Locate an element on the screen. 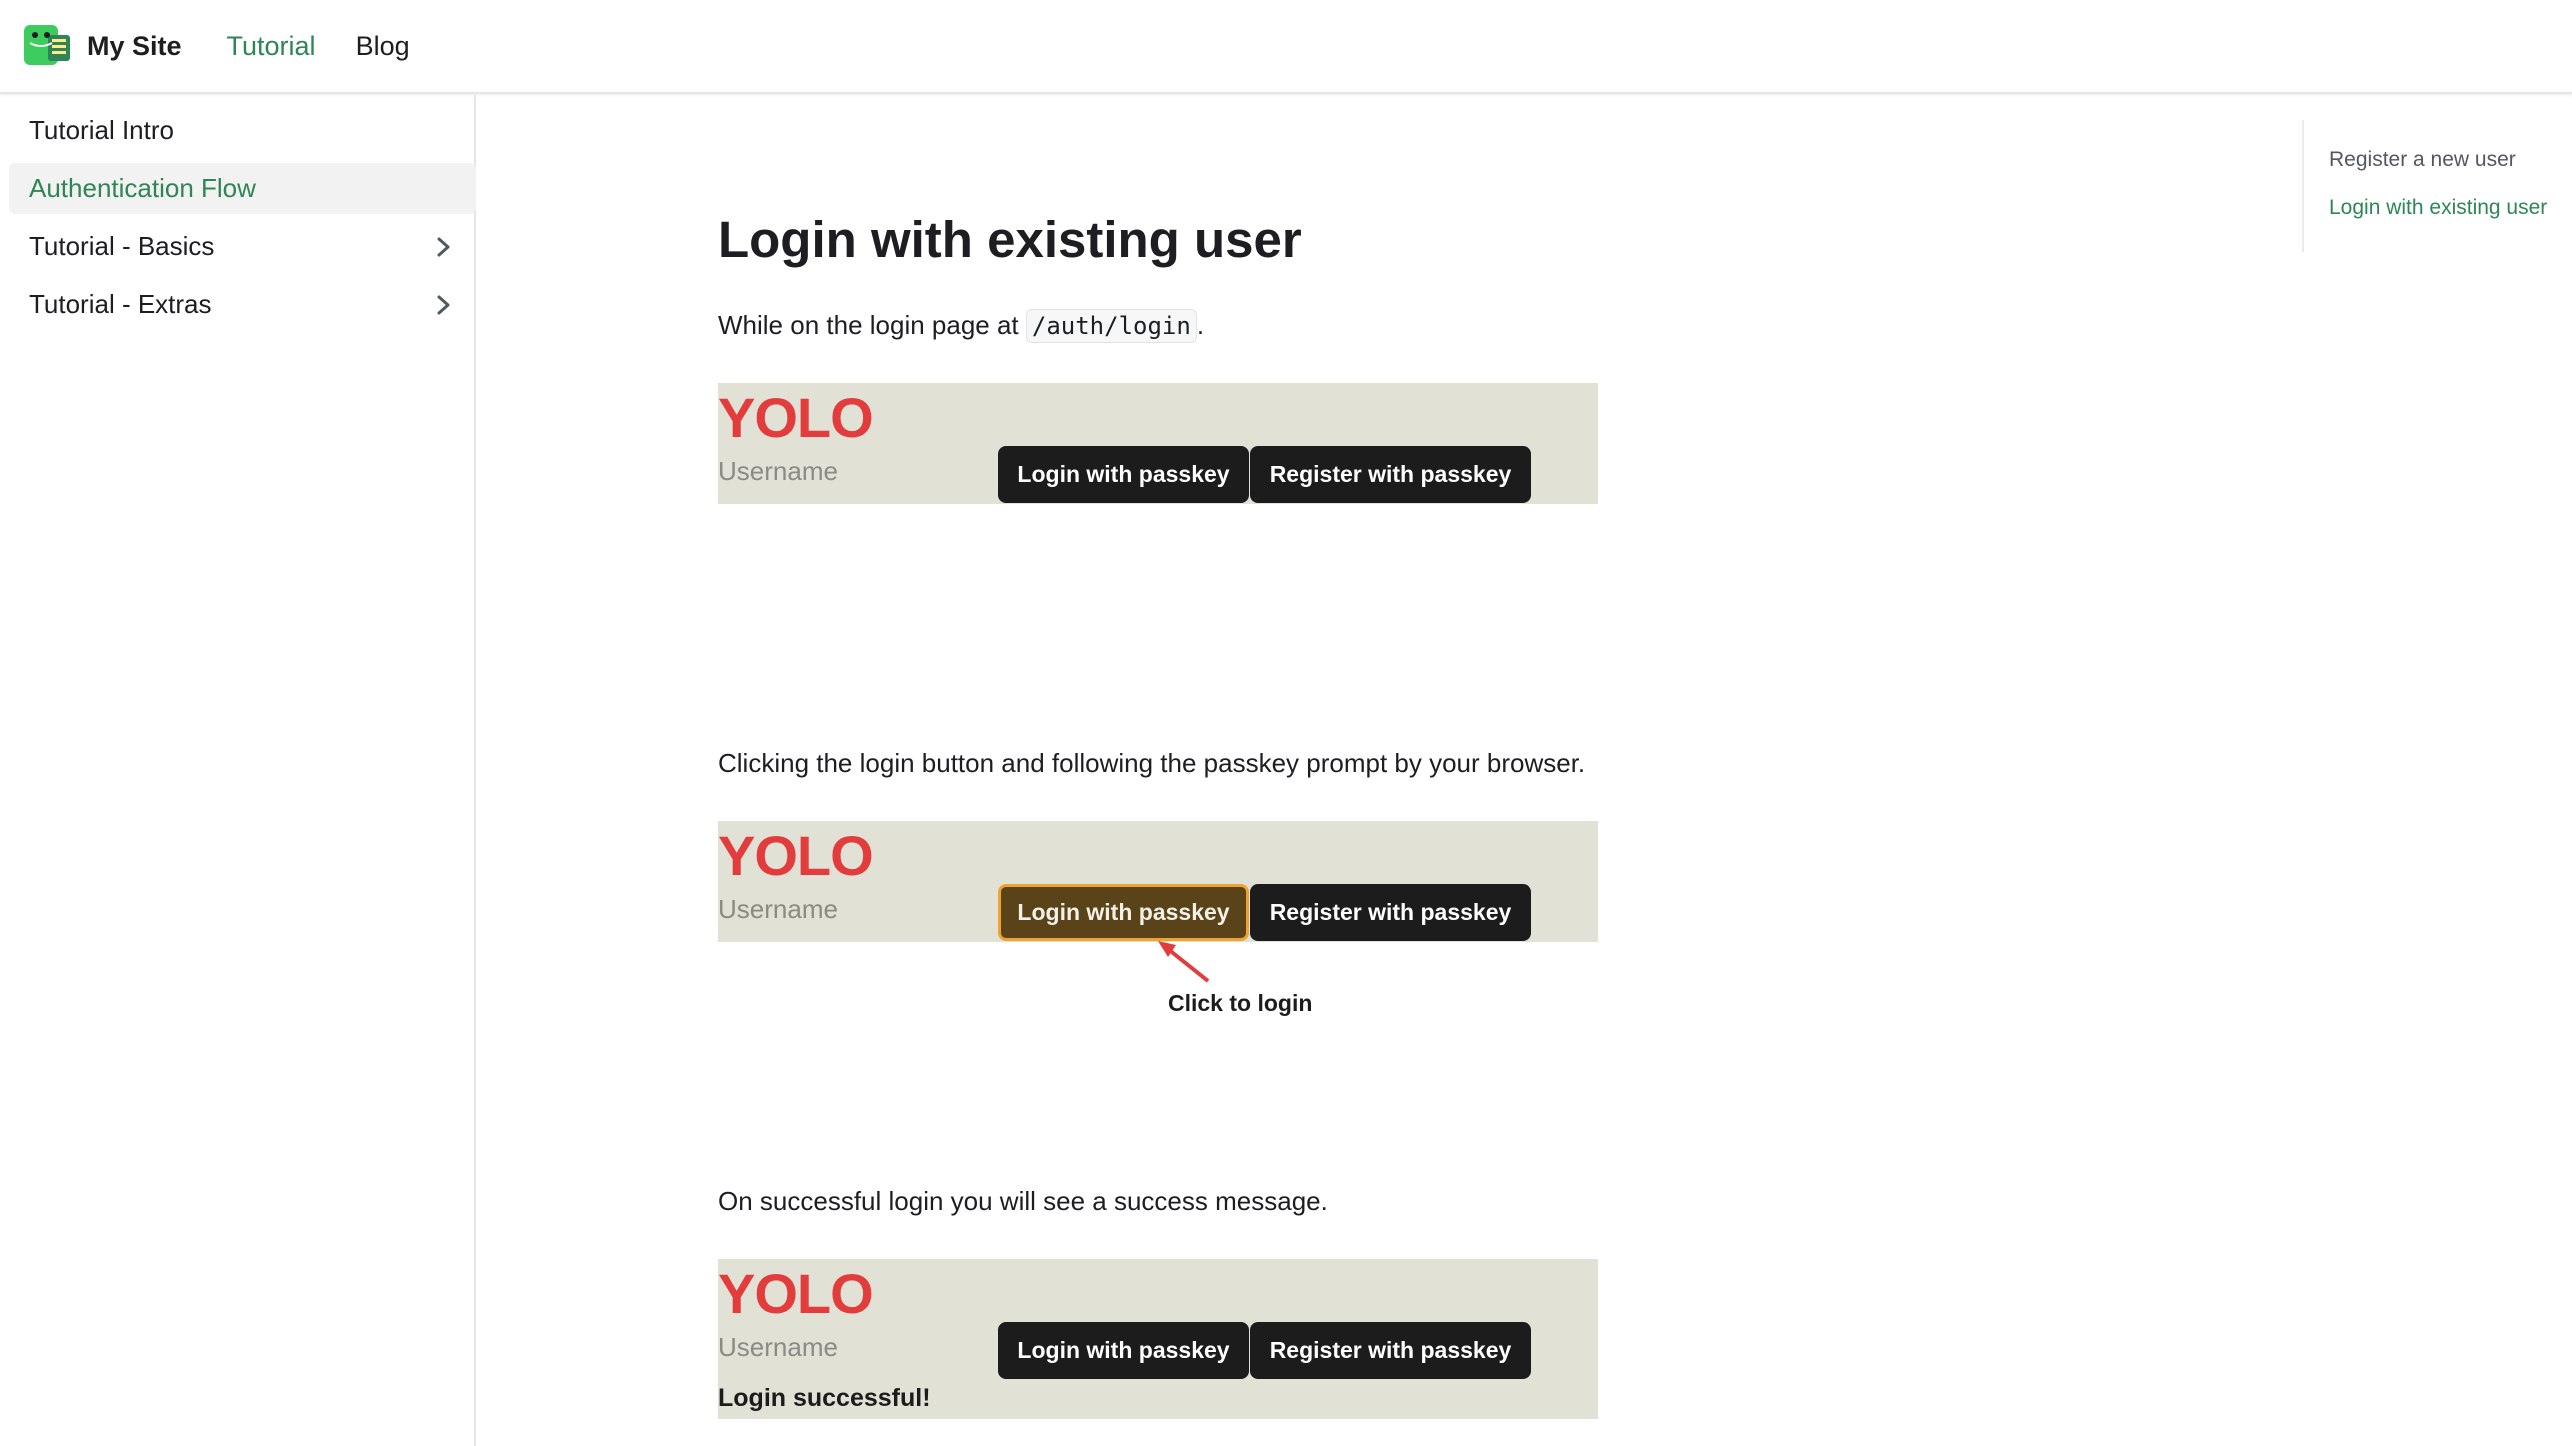  sidebar-item-authentication-flow: Authentication Flow is located at coordinates (242, 188).